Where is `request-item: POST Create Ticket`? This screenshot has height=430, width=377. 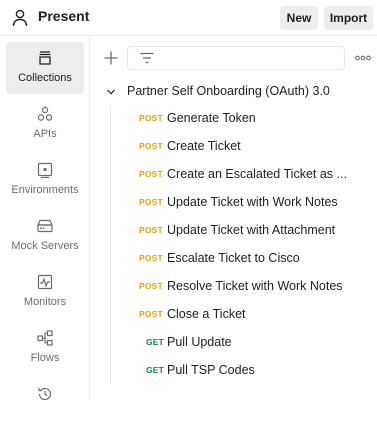
request-item: POST Create Ticket is located at coordinates (243, 148).